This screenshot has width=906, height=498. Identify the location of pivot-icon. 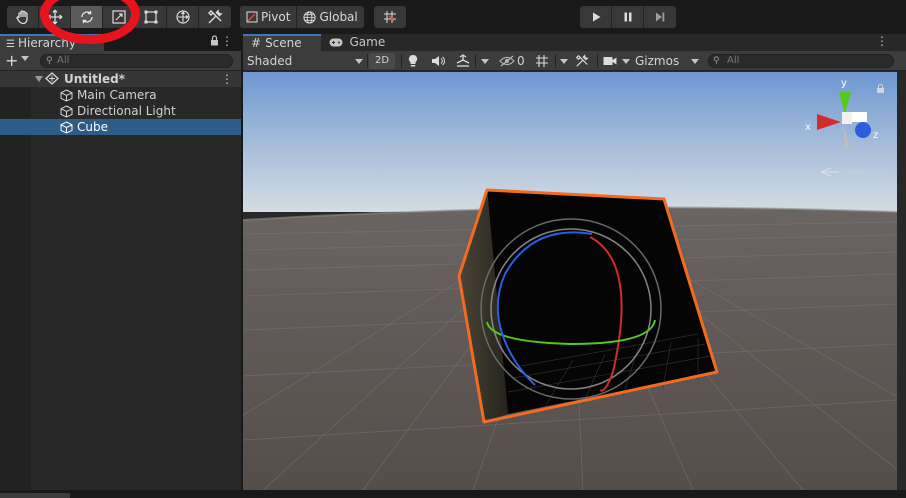
(252, 17).